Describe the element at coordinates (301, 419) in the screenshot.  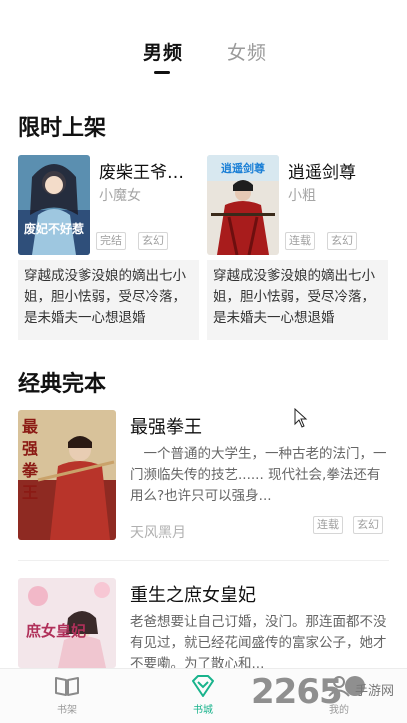
I see `mouse-cursor-icon` at that location.